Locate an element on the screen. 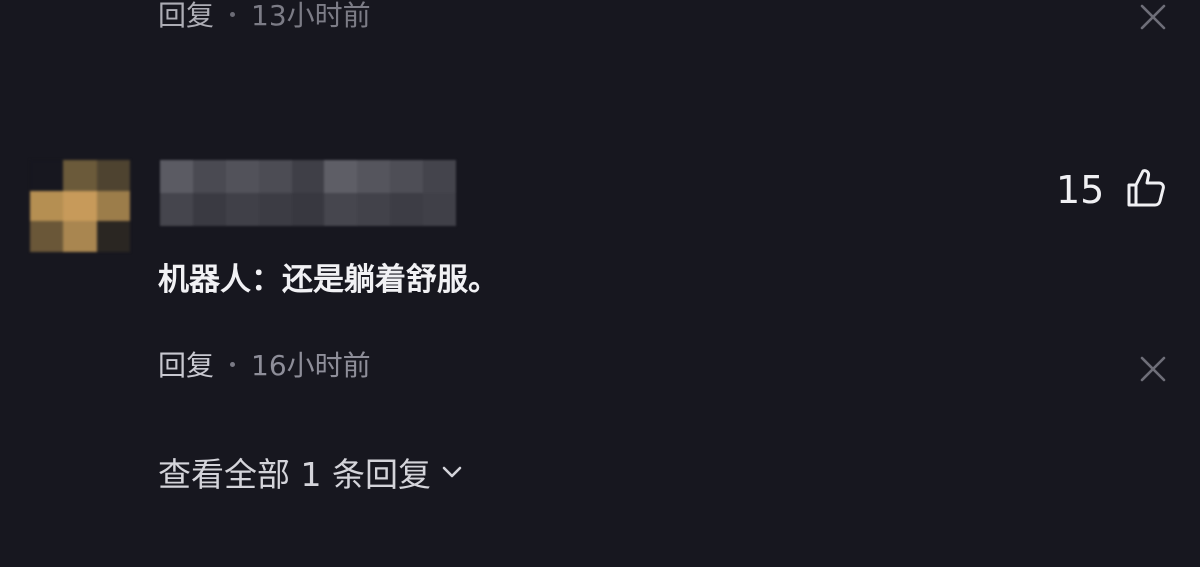  view-all-replies-button: 查看全部 1 条回复 is located at coordinates (311, 472).